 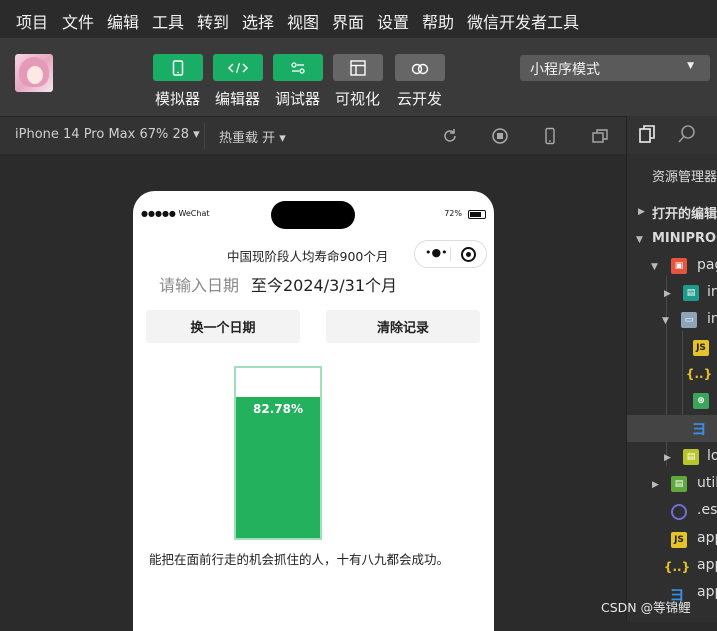 I want to click on miniprogram-capsule: •●•, so click(x=450, y=254).